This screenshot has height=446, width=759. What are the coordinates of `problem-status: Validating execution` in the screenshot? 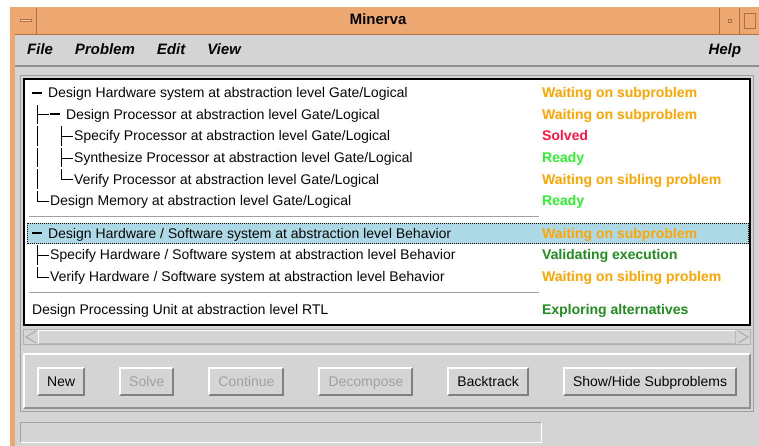 It's located at (610, 254).